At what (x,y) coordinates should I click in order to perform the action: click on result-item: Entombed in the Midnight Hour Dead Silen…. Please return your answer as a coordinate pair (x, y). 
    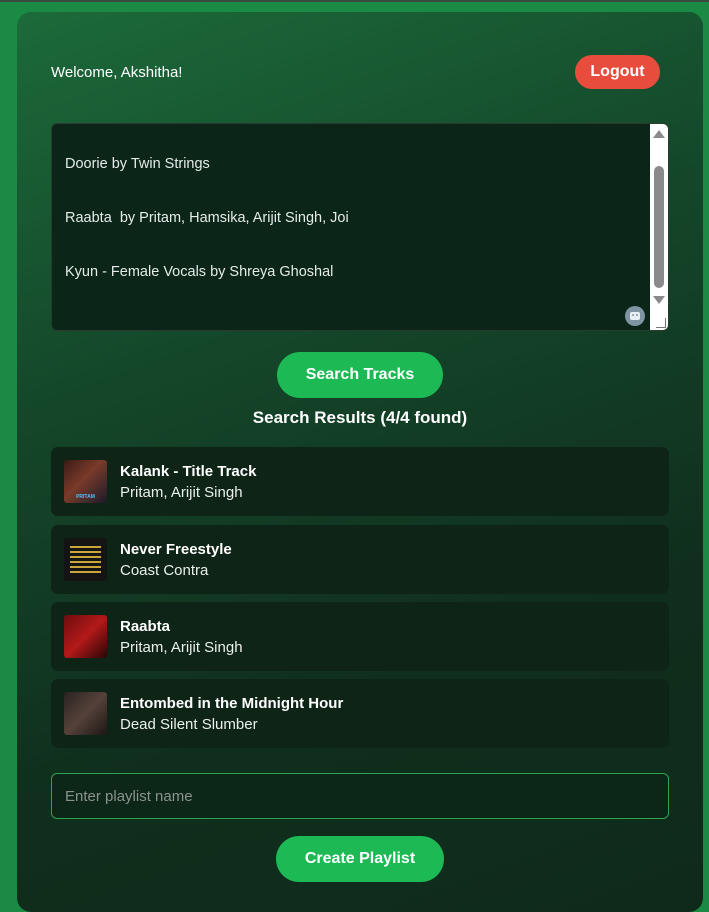
    Looking at the image, I should click on (360, 713).